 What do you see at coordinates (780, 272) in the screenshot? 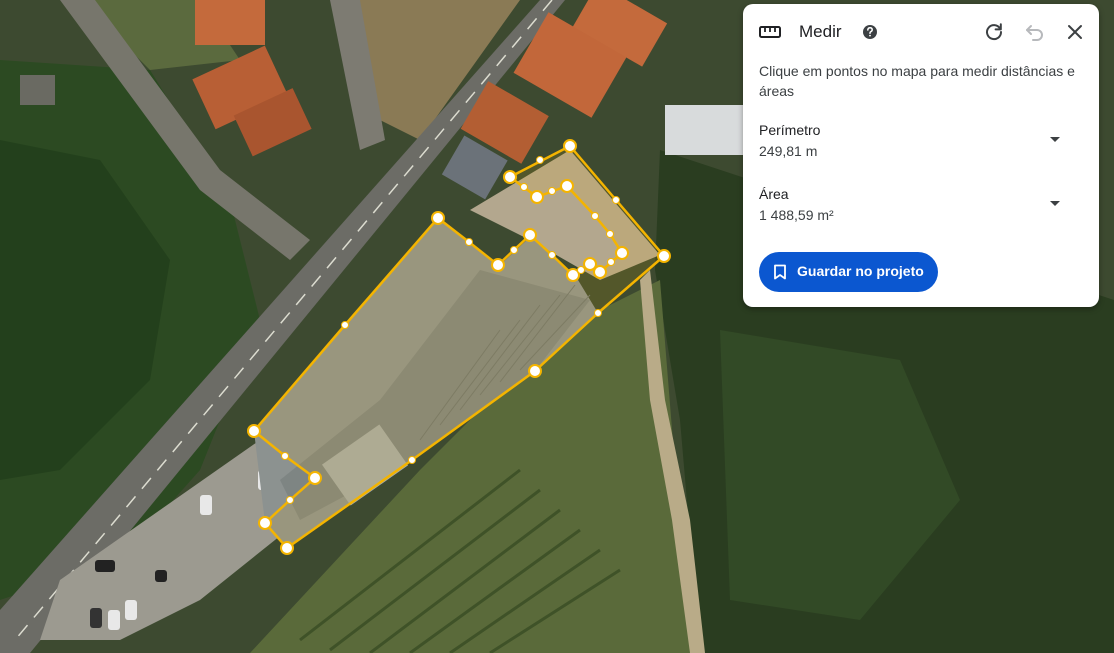
I see `bookmark-icon` at bounding box center [780, 272].